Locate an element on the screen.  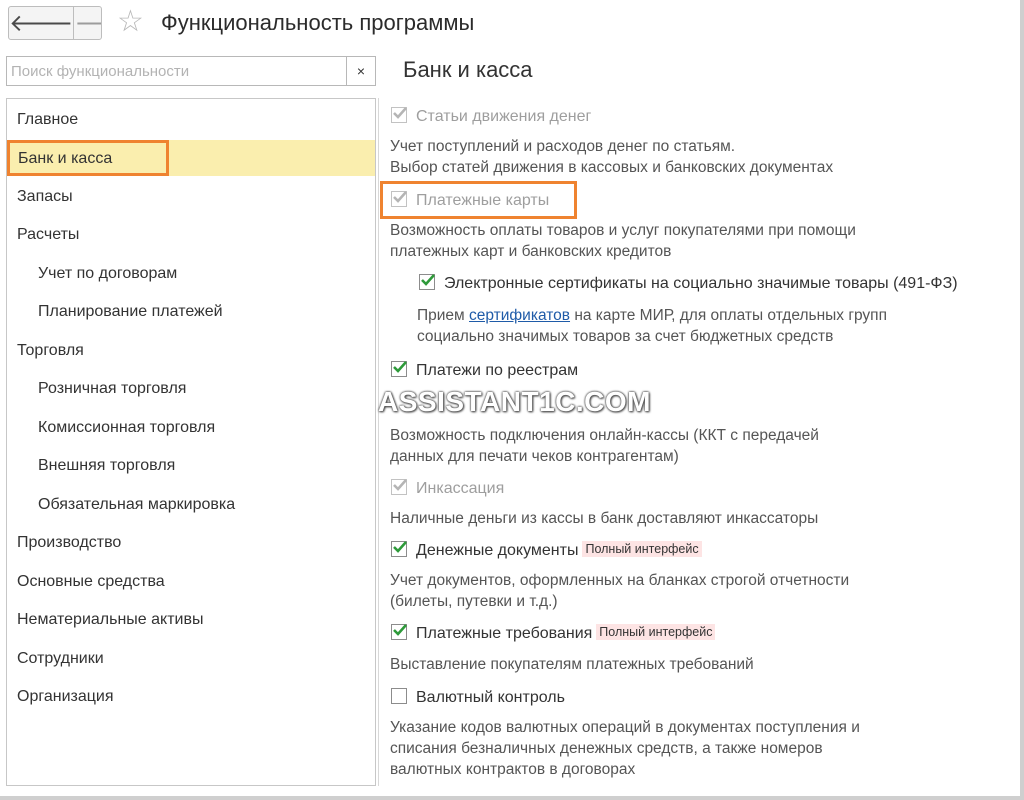
sidebar-item-label: Банк и касса is located at coordinates (88, 158).